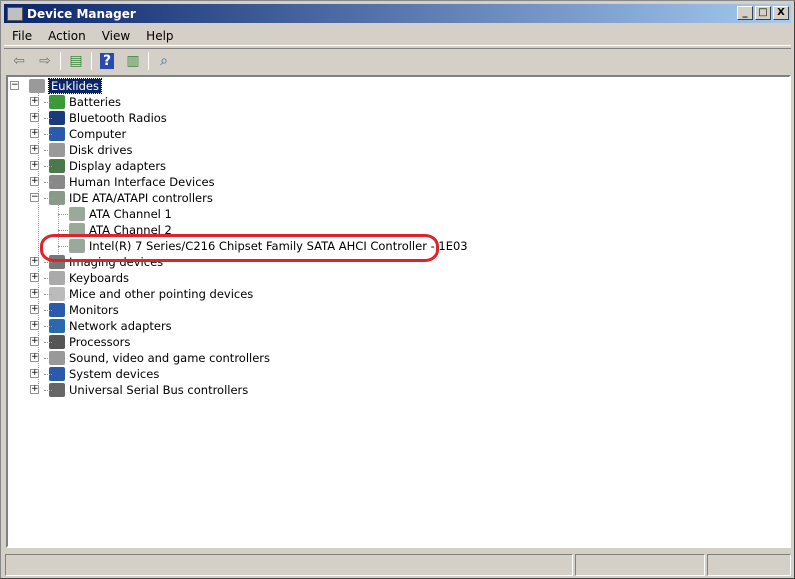  I want to click on tree-item: Mice and other pointing devices, so click(151, 294).